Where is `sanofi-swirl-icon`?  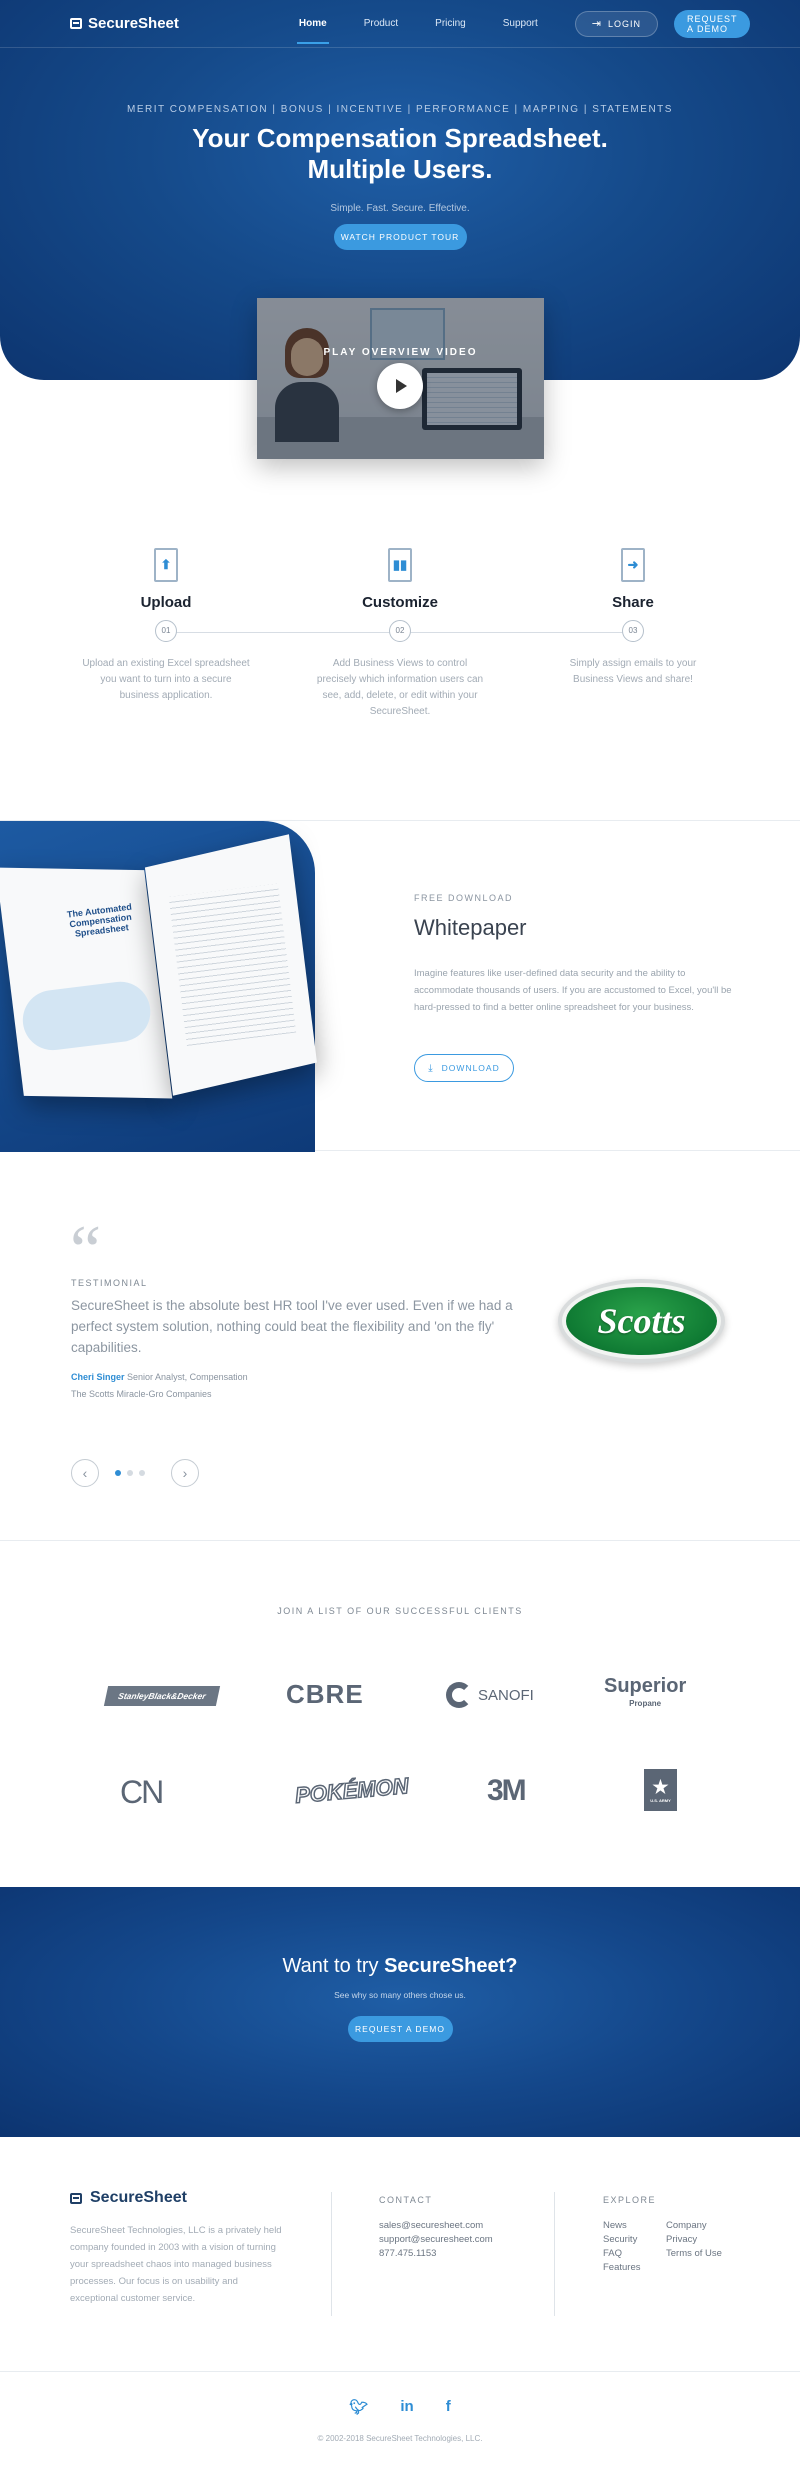 sanofi-swirl-icon is located at coordinates (459, 1695).